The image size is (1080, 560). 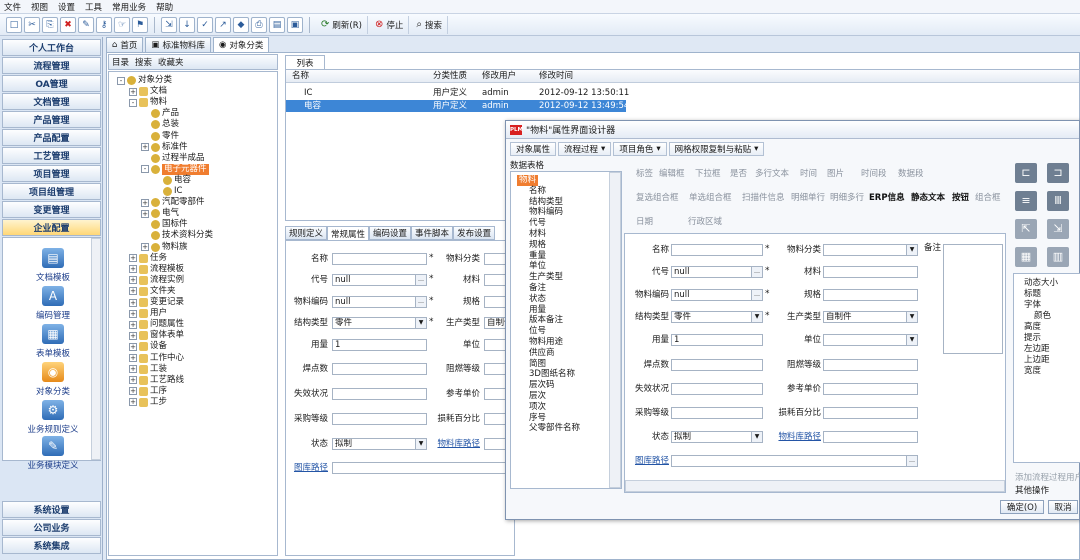 What do you see at coordinates (537, 364) in the screenshot?
I see `field-item: 简图` at bounding box center [537, 364].